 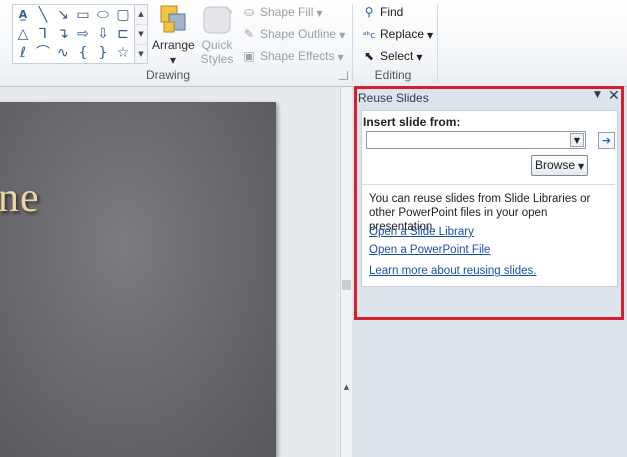 What do you see at coordinates (83, 53) in the screenshot?
I see `left-brace-shape-icon: {` at bounding box center [83, 53].